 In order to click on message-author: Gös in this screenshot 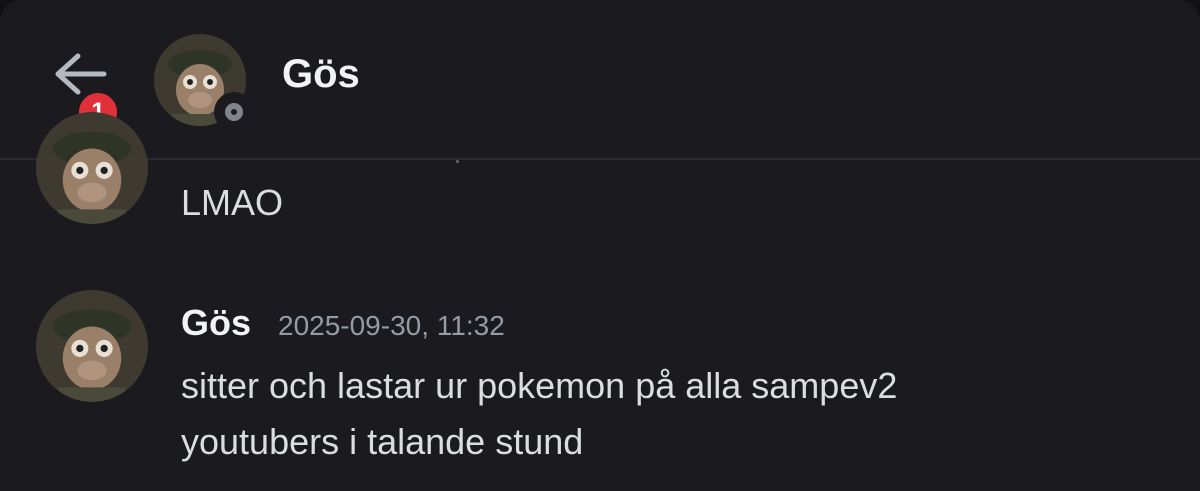, I will do `click(216, 323)`.